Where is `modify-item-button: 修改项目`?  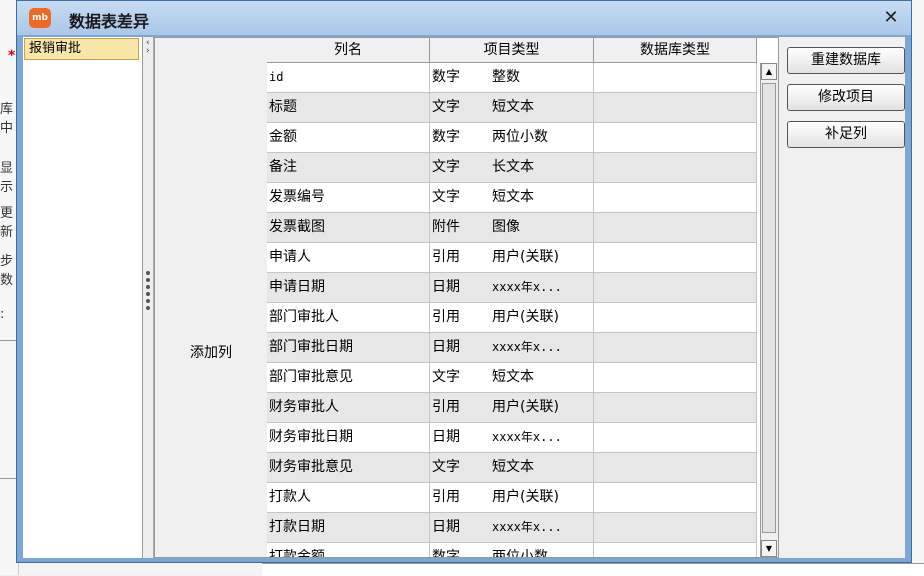
modify-item-button: 修改项目 is located at coordinates (846, 97).